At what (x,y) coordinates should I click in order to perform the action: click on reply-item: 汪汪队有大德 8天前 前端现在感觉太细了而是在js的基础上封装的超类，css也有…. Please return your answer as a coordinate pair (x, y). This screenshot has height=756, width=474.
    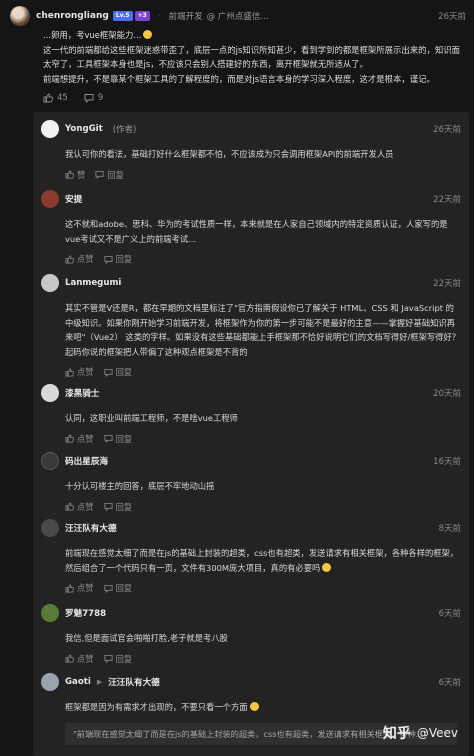
    Looking at the image, I should click on (251, 556).